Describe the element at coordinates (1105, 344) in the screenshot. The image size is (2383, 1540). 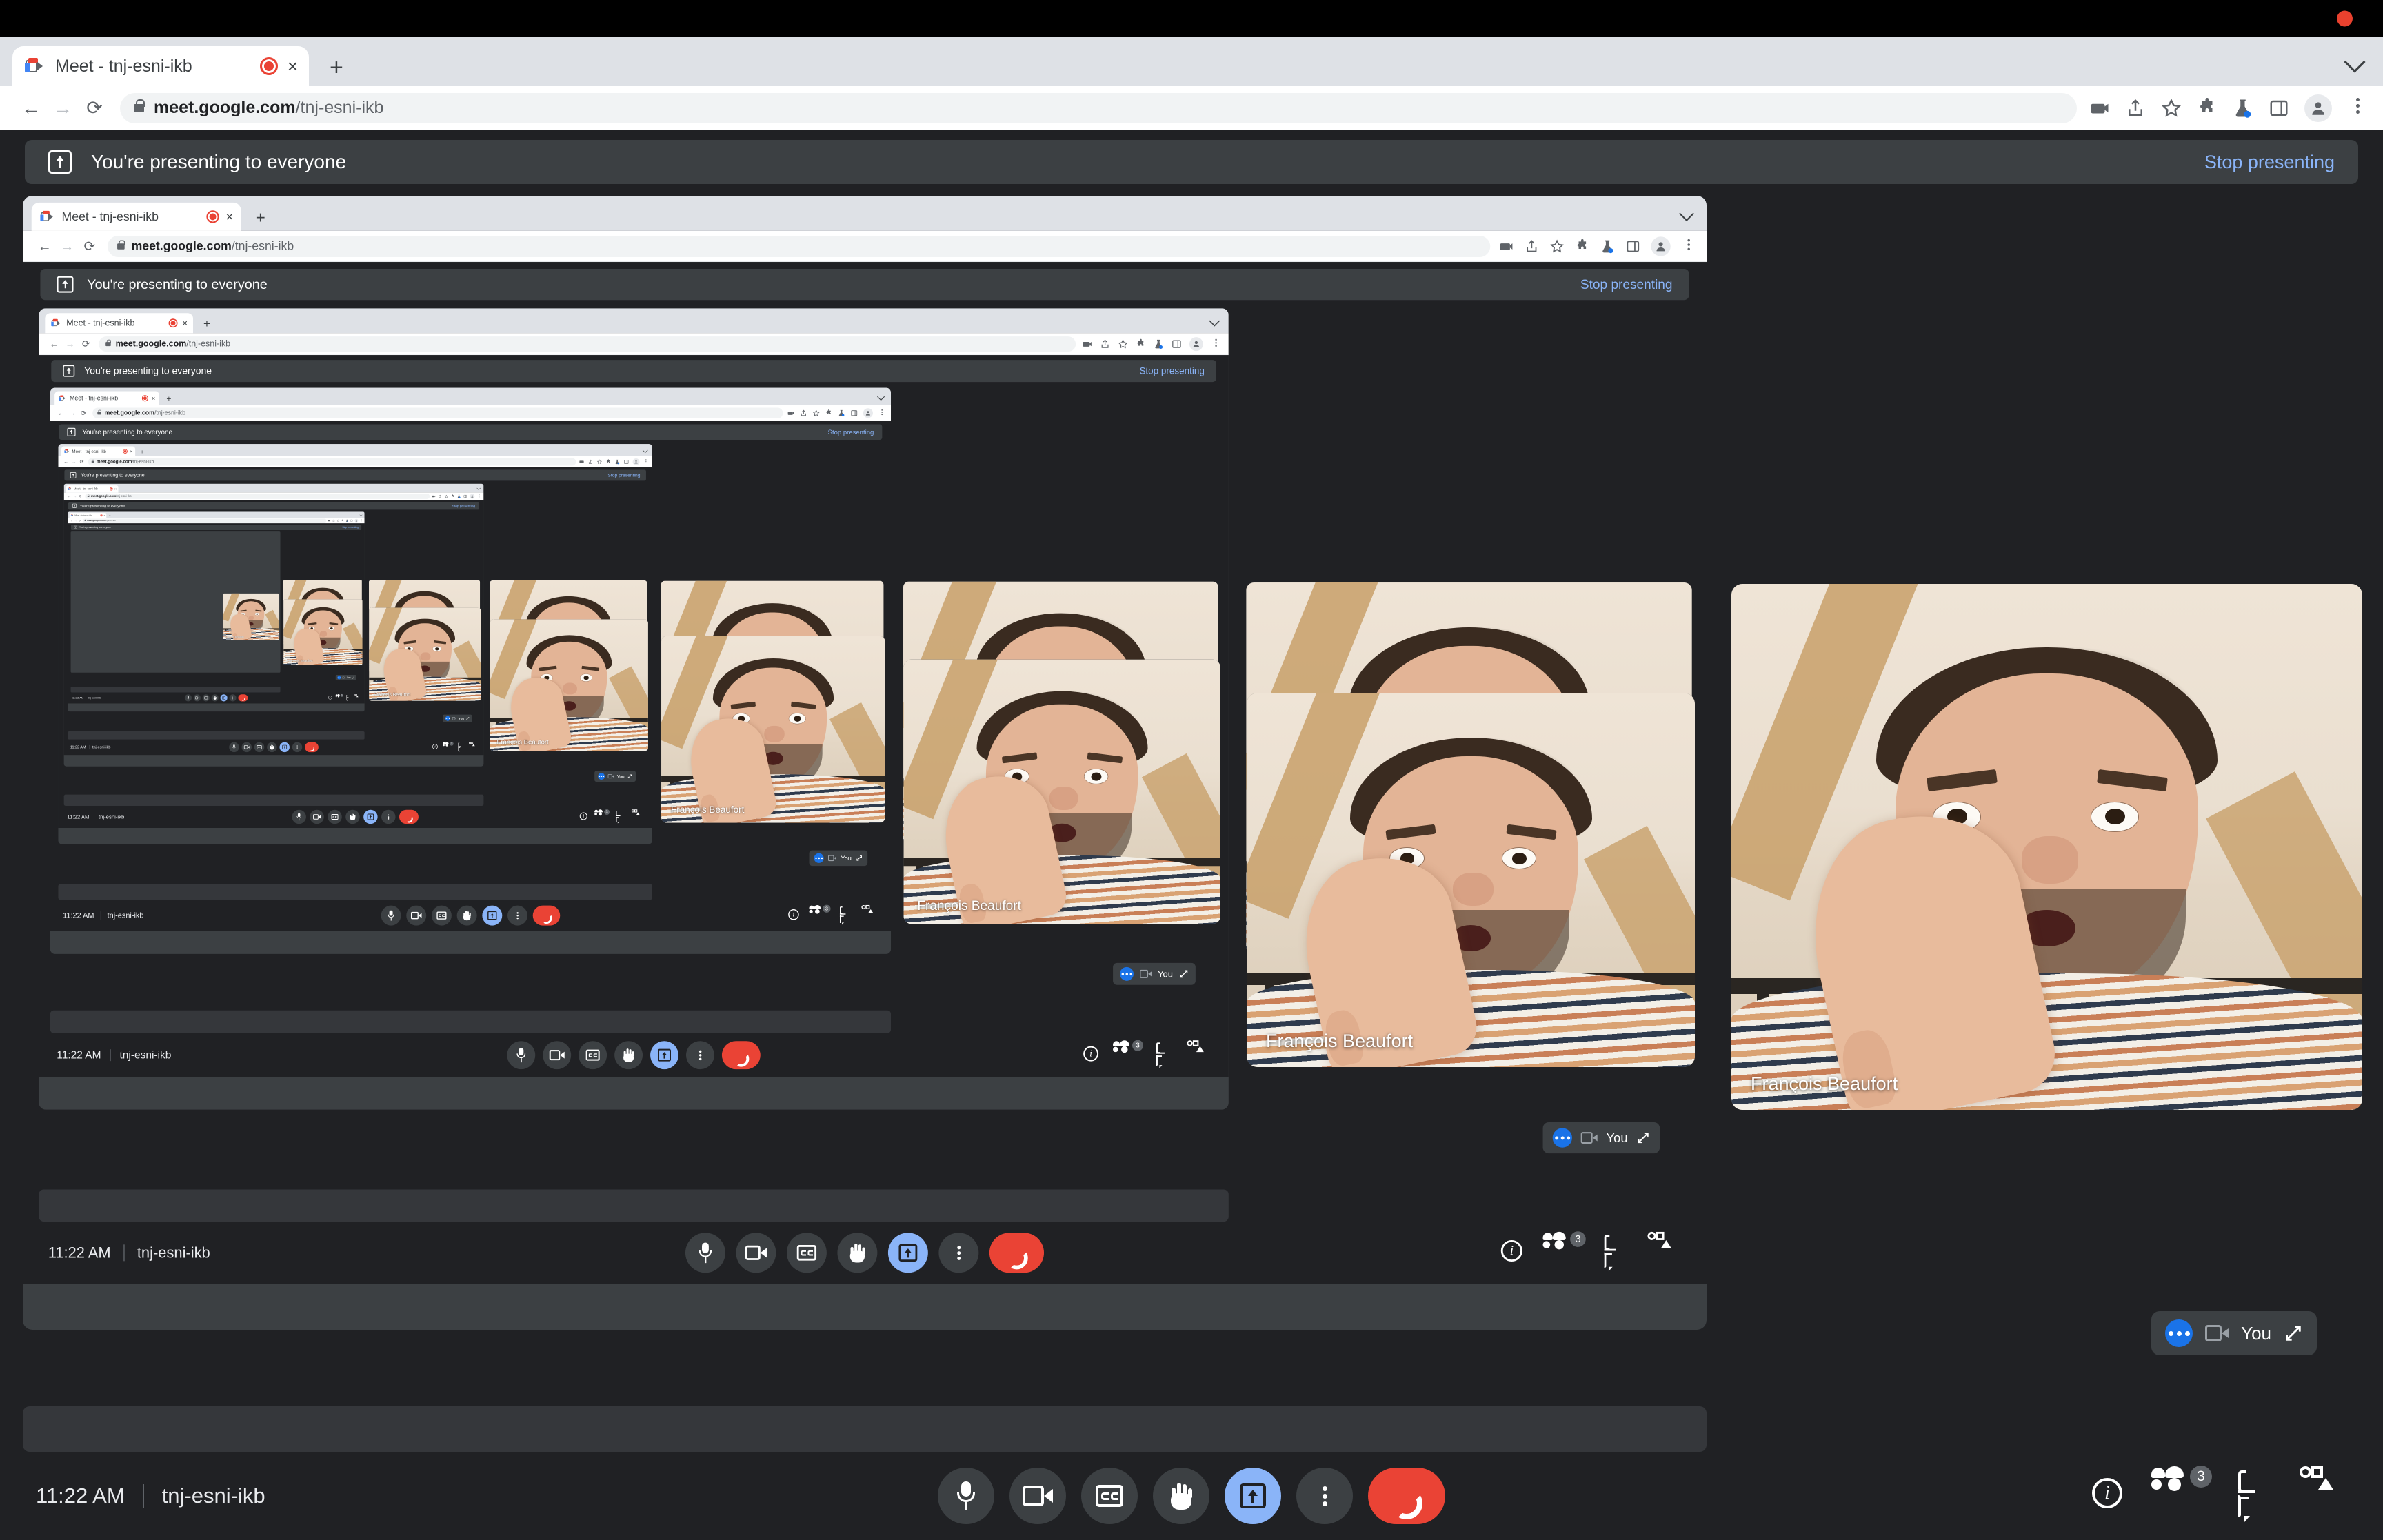
I see `share-icon` at that location.